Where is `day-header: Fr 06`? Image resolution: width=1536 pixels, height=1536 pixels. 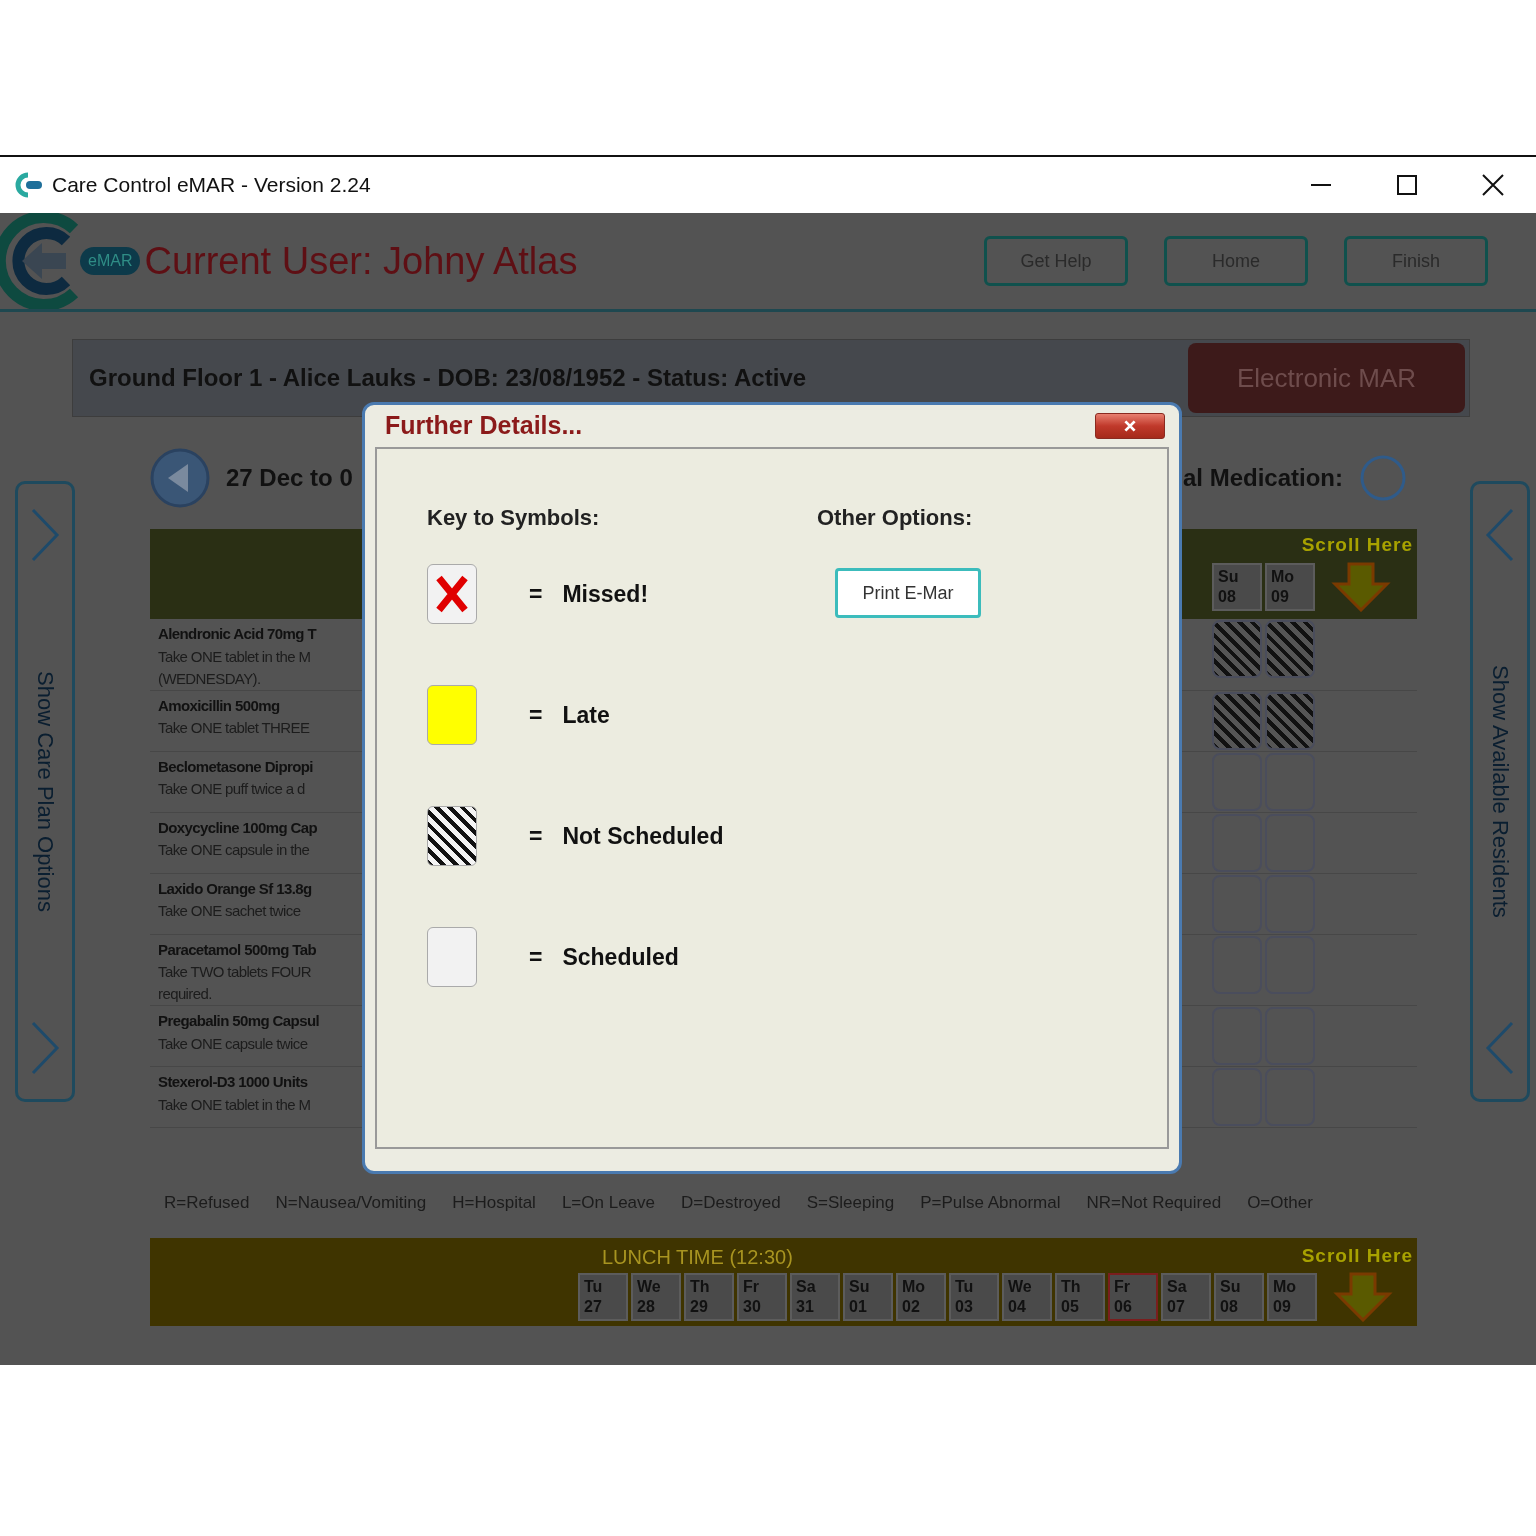 day-header: Fr 06 is located at coordinates (1133, 1296).